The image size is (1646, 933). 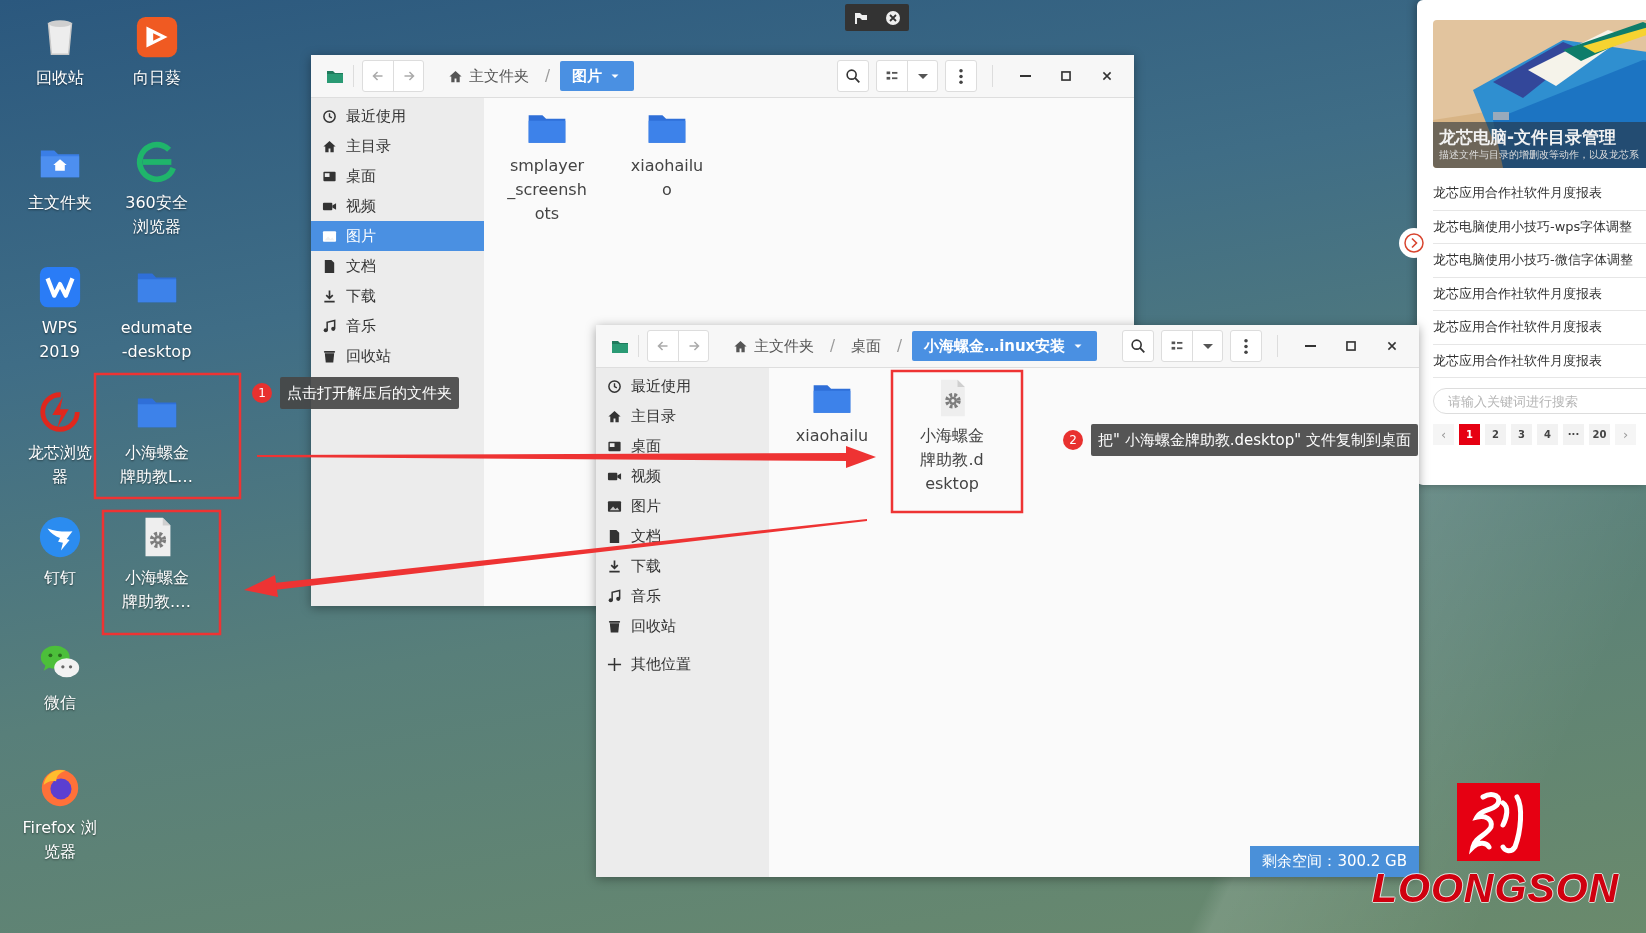 I want to click on page-button: 20, so click(x=1599, y=434).